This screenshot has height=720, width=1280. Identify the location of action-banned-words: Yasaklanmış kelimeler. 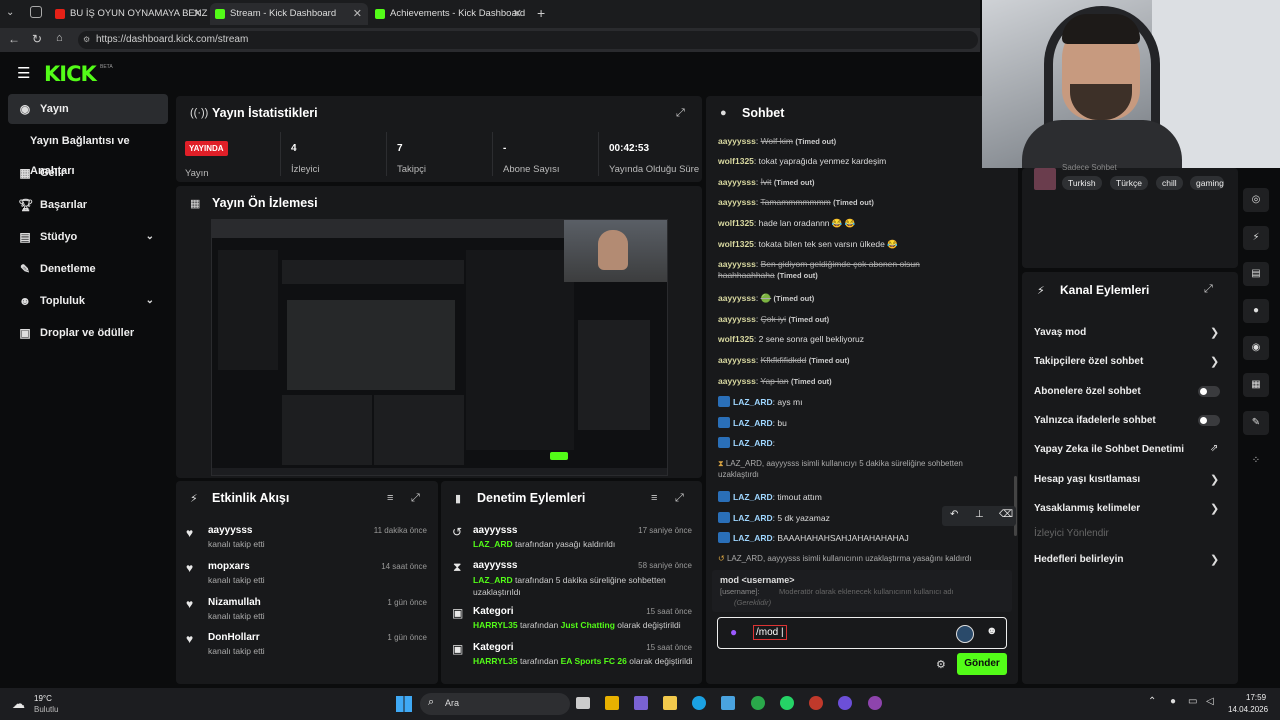
(1087, 508).